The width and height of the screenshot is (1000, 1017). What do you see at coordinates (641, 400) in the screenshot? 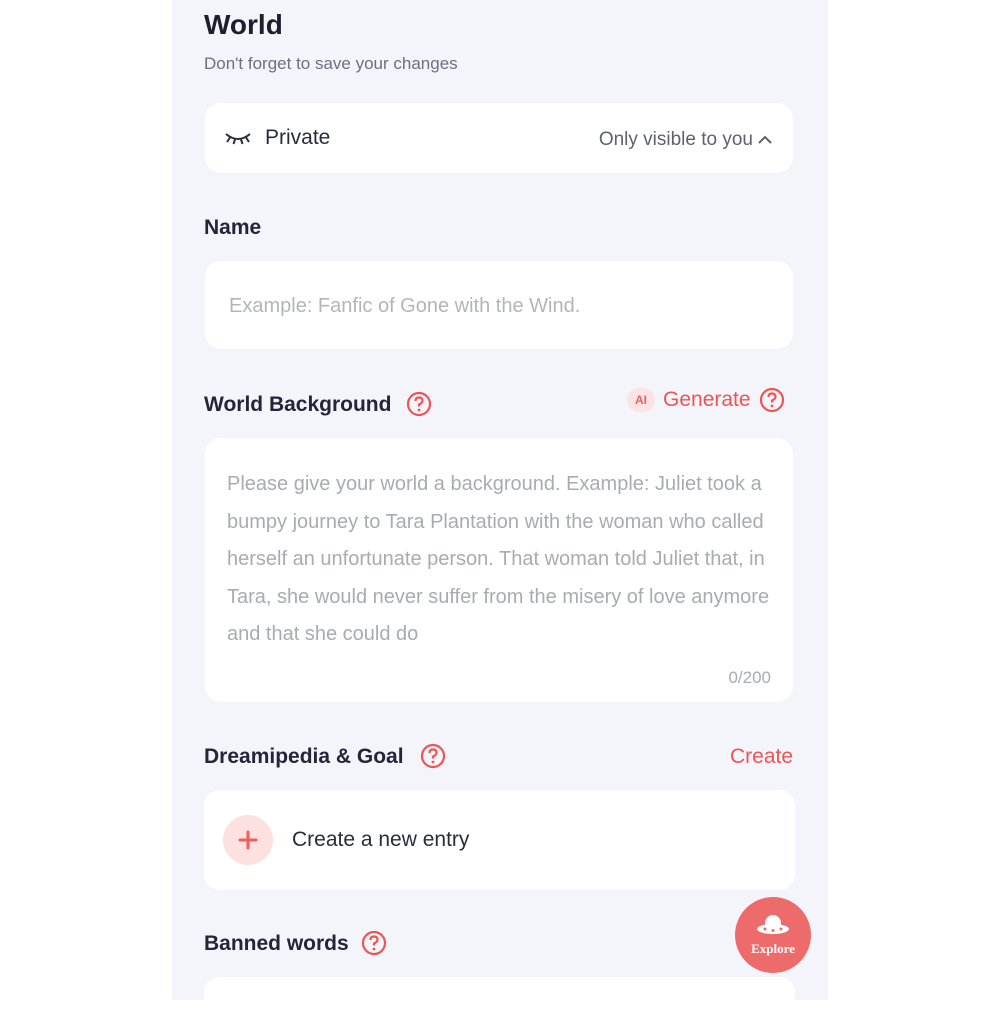
I see `ai-badge: AI` at bounding box center [641, 400].